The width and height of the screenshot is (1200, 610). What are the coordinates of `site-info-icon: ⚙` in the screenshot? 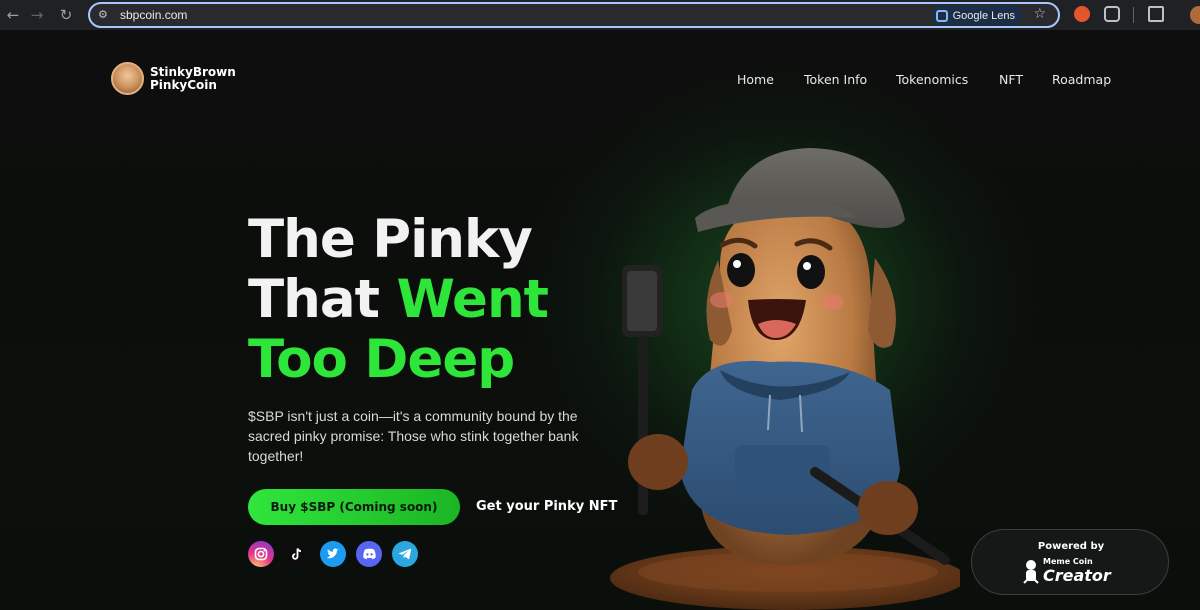 It's located at (105, 15).